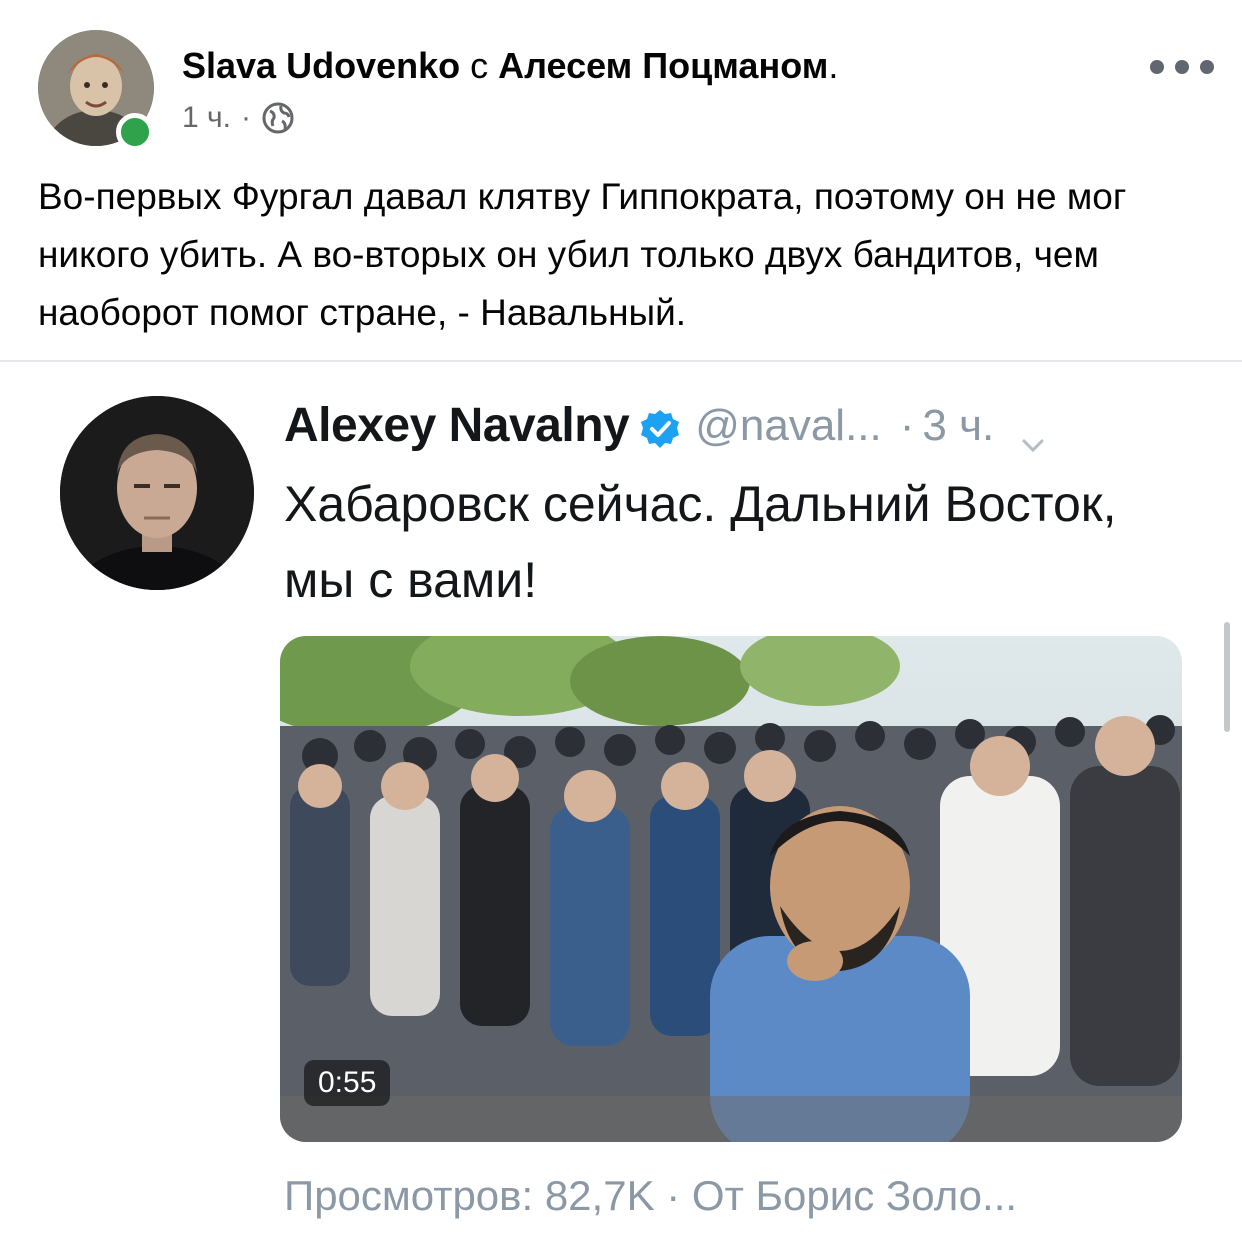 This screenshot has width=1242, height=1251. What do you see at coordinates (457, 426) in the screenshot?
I see `tweet-author-name: Alexey Navalny` at bounding box center [457, 426].